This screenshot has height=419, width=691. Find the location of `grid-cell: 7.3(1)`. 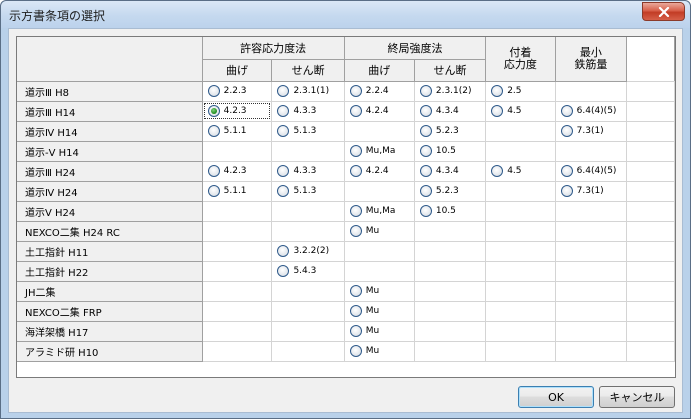

grid-cell: 7.3(1) is located at coordinates (591, 131).